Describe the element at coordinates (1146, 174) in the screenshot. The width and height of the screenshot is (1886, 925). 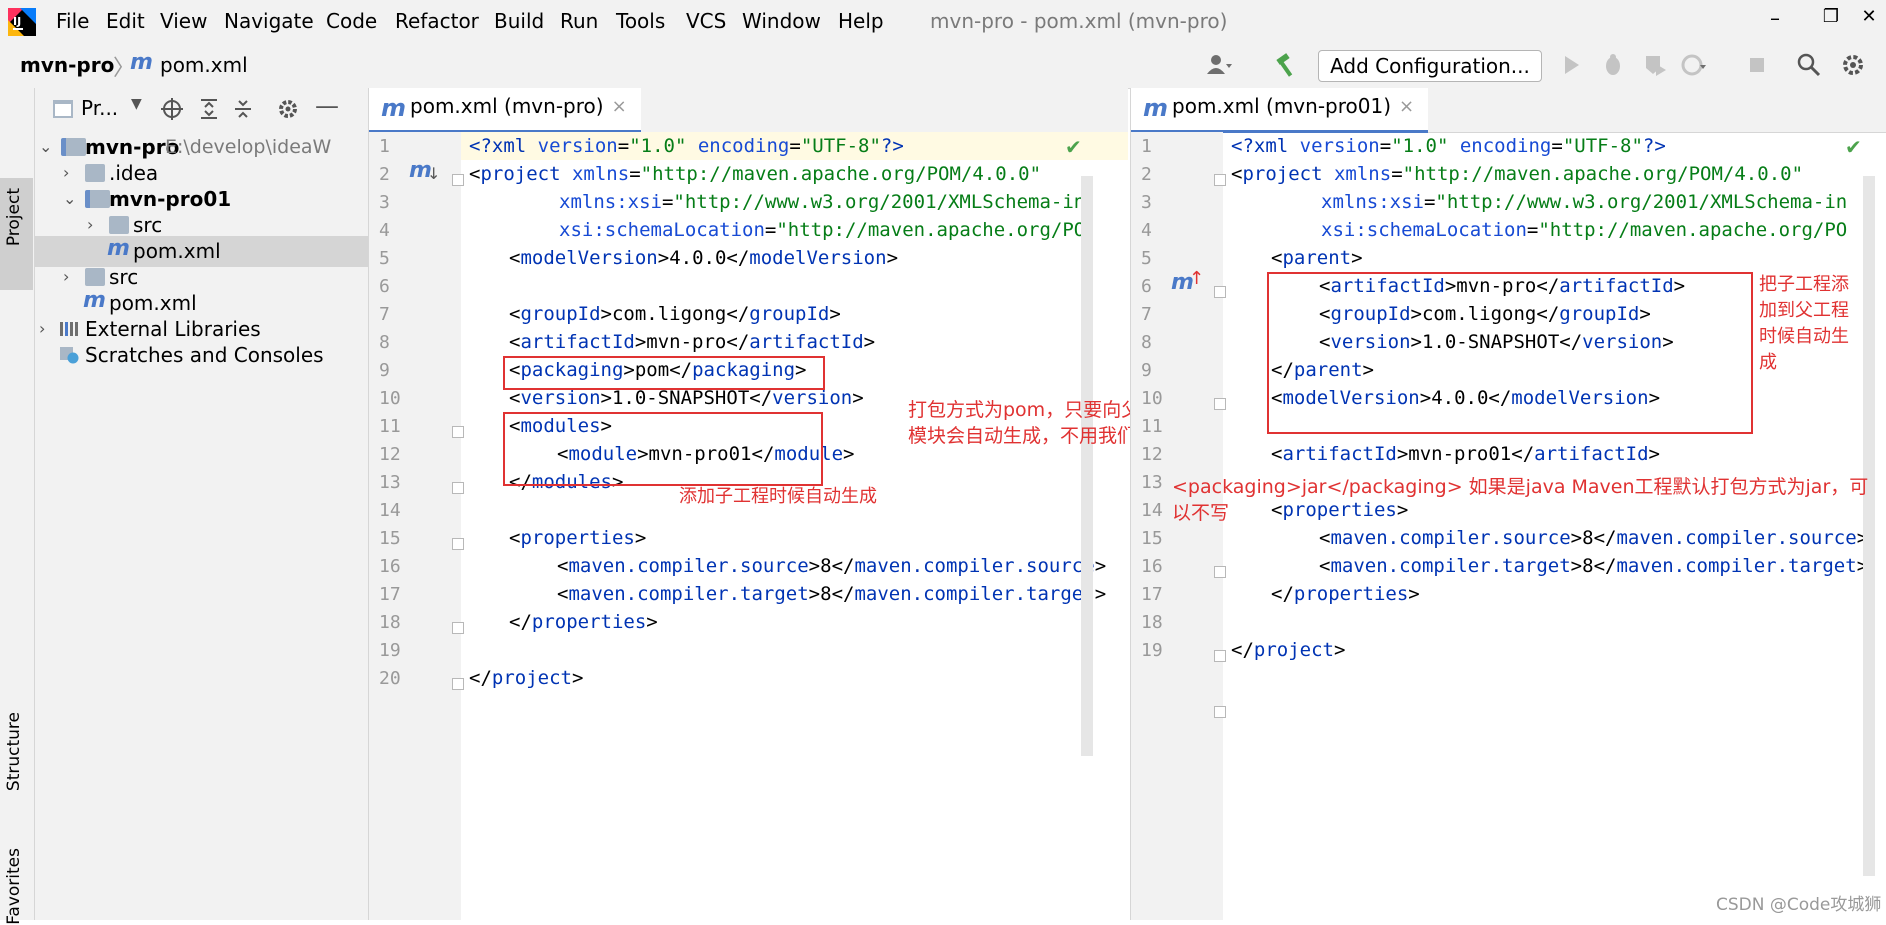
I see `line-number: 2` at that location.